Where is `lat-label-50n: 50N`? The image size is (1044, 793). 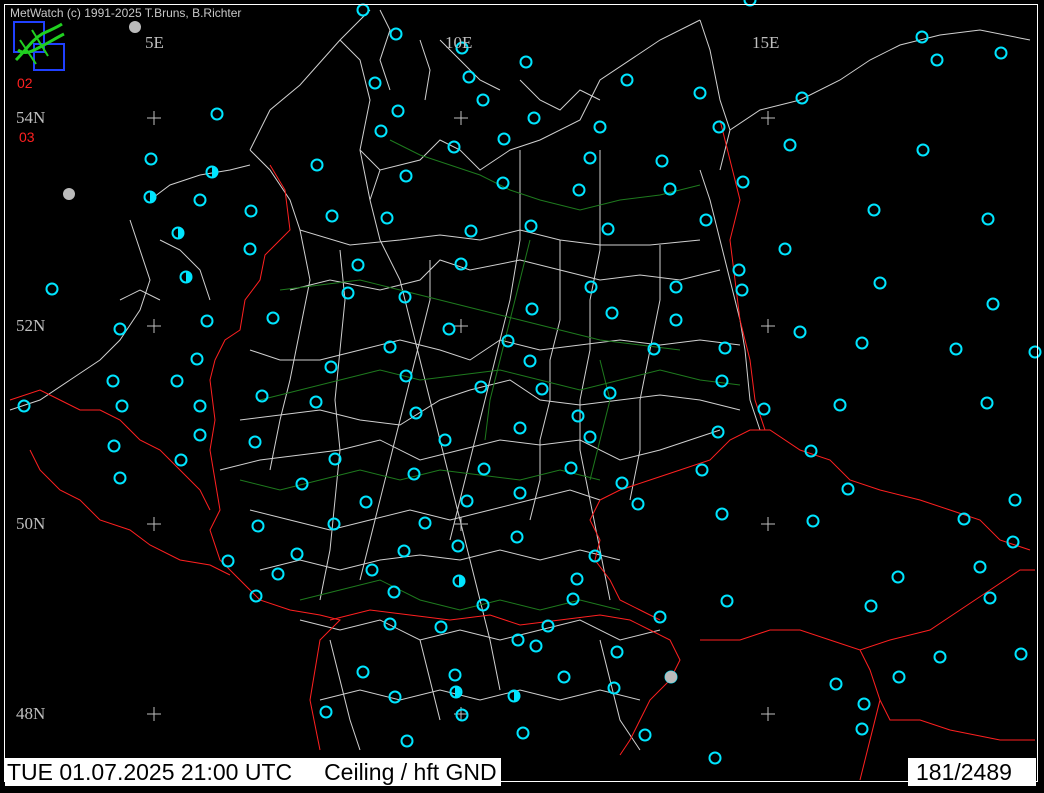 lat-label-50n: 50N is located at coordinates (31, 523).